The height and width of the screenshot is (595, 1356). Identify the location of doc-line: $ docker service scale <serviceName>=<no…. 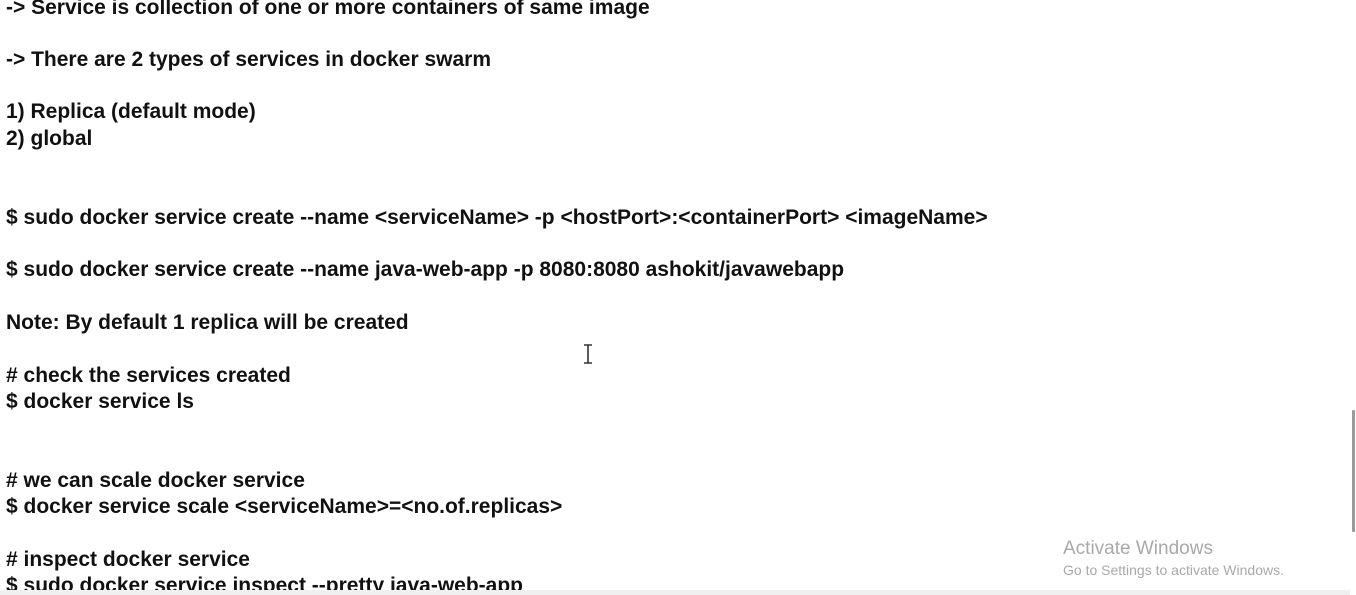
(284, 506).